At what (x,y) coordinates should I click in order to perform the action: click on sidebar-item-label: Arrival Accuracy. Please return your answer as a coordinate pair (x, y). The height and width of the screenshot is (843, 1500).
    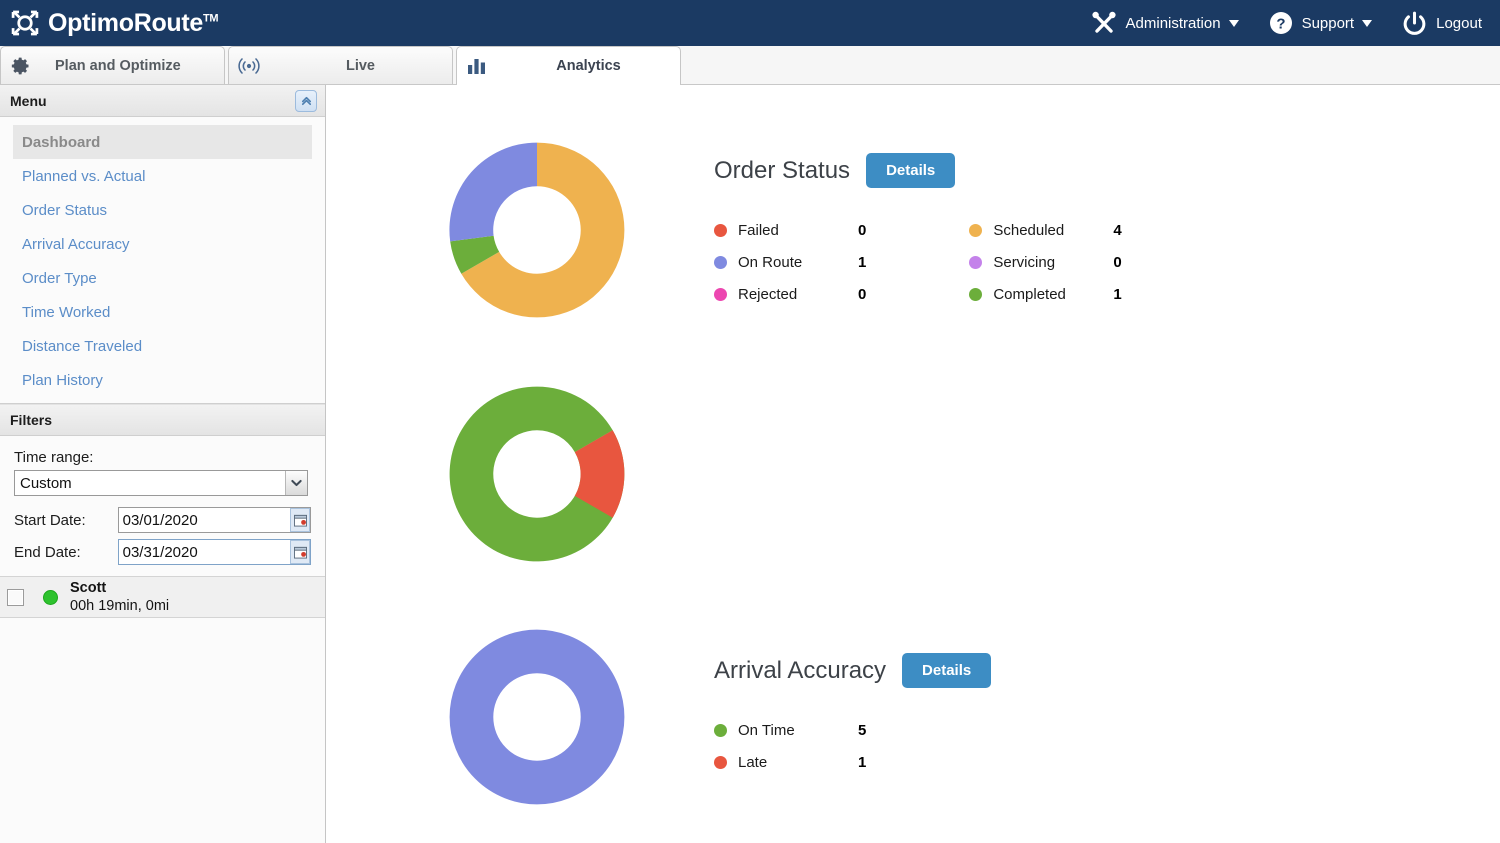
    Looking at the image, I should click on (76, 244).